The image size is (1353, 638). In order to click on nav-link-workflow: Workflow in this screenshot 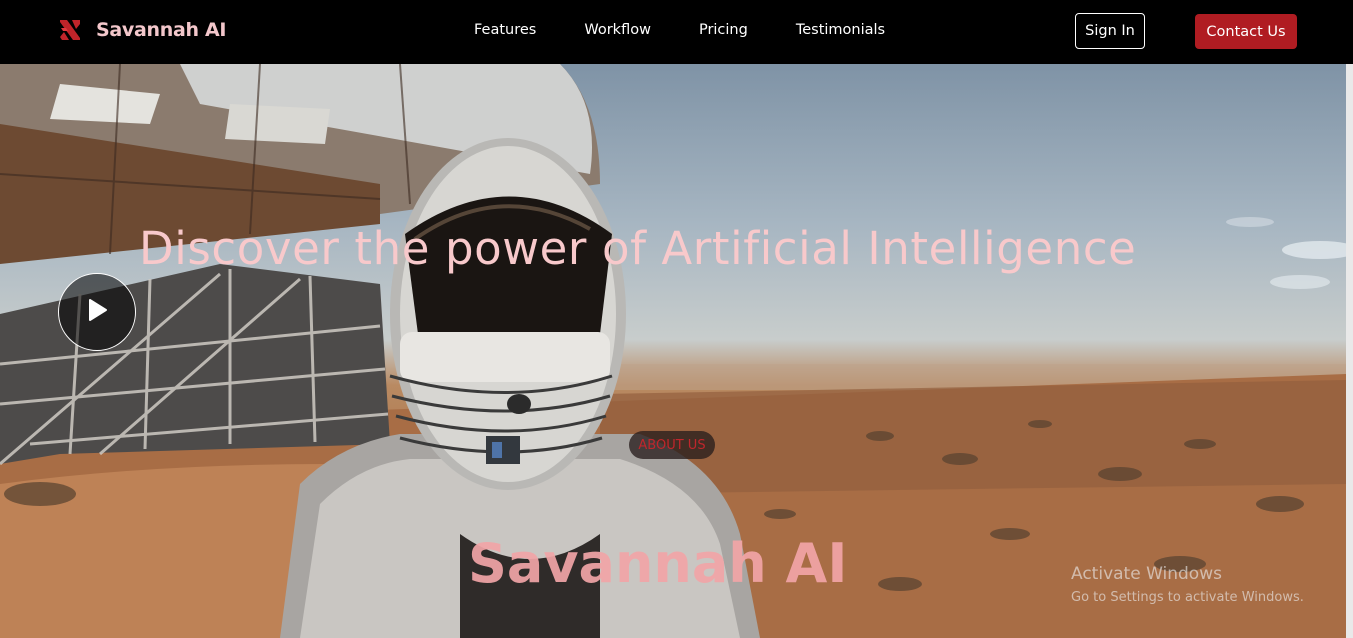, I will do `click(617, 30)`.